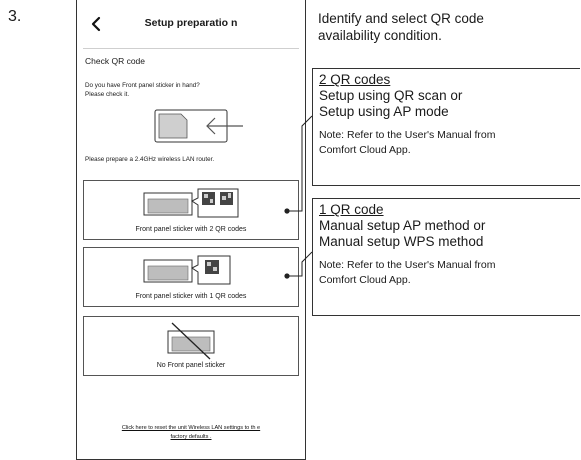  I want to click on callout-line-1: Setup using QR scan or, so click(391, 95).